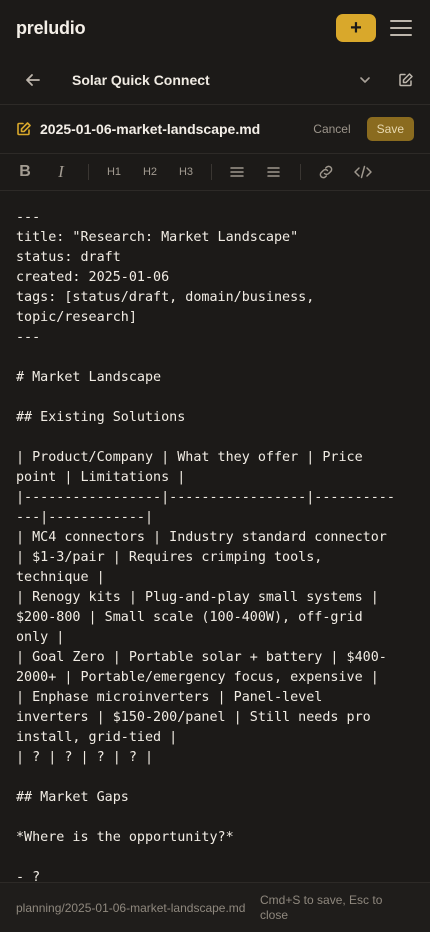 The height and width of the screenshot is (932, 430). Describe the element at coordinates (321, 907) in the screenshot. I see `keyboard-hint: Cmd+S to save, Esc to close` at that location.